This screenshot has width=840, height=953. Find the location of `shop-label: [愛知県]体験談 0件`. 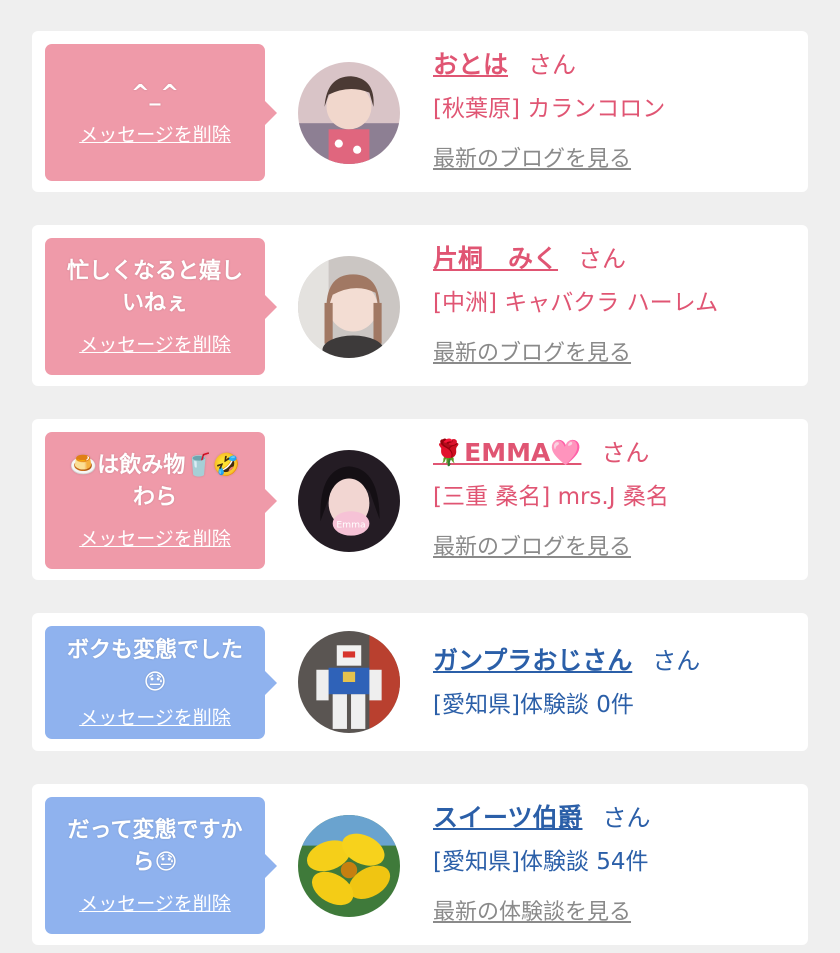

shop-label: [愛知県]体験談 0件 is located at coordinates (533, 705).